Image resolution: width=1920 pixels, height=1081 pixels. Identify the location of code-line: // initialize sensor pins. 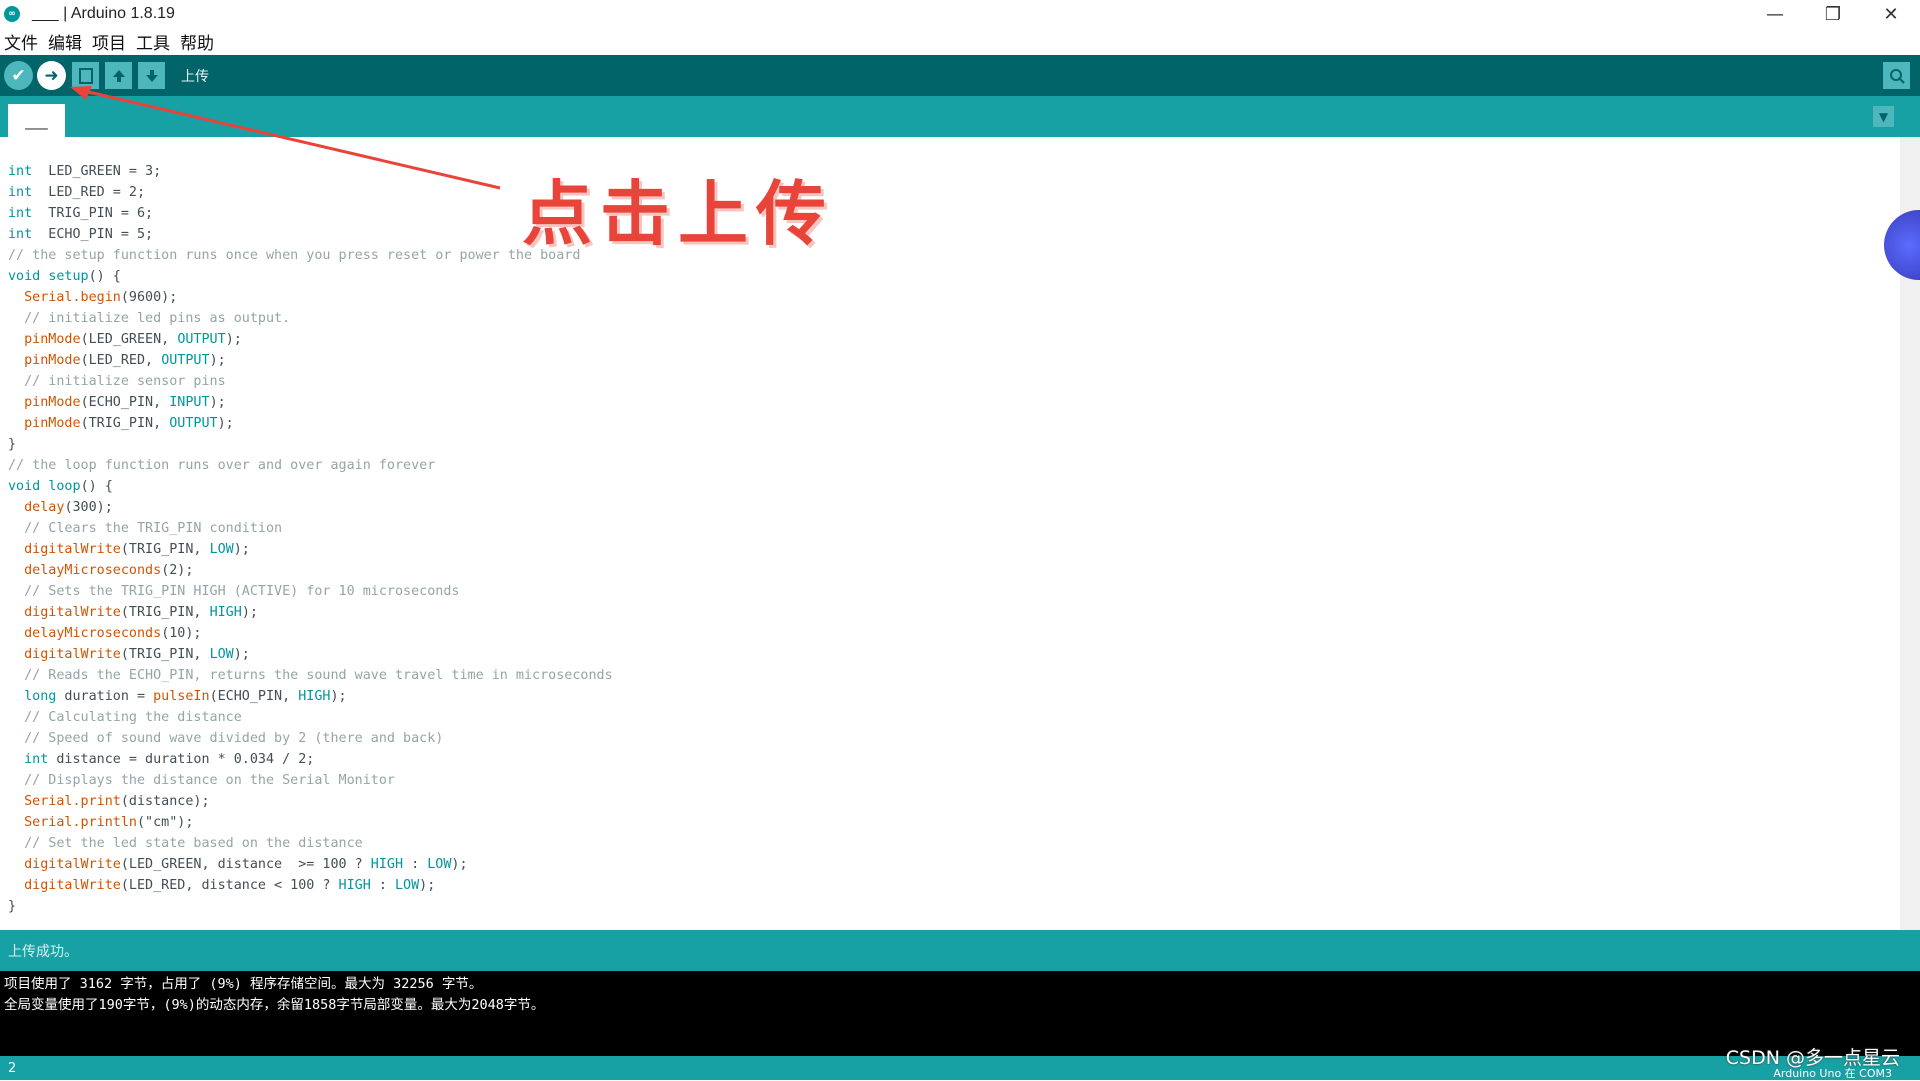
(310, 381).